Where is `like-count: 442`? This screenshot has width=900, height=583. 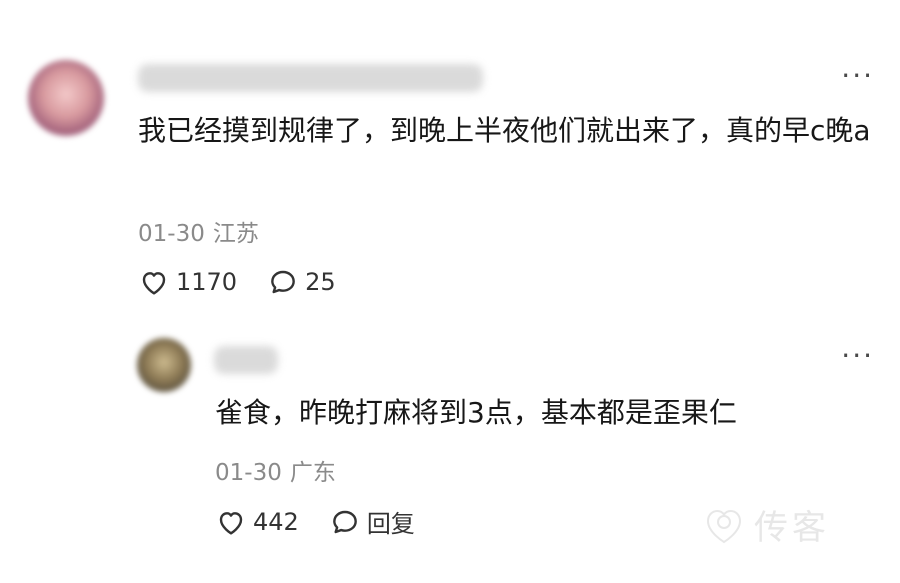 like-count: 442 is located at coordinates (276, 521).